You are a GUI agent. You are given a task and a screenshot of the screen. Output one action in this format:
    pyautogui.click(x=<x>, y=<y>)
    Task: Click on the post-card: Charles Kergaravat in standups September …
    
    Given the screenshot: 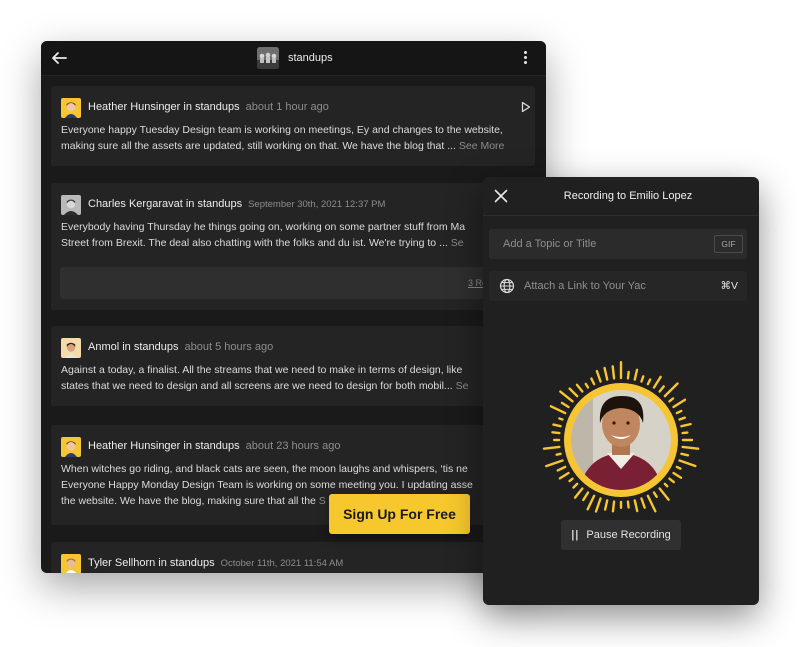 What is the action you would take?
    pyautogui.click(x=293, y=246)
    